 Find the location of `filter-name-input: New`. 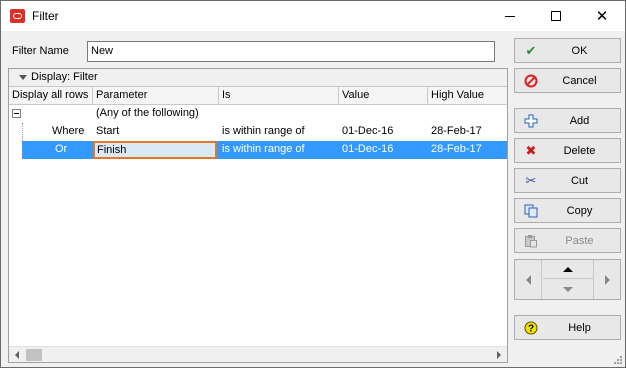

filter-name-input: New is located at coordinates (291, 51).